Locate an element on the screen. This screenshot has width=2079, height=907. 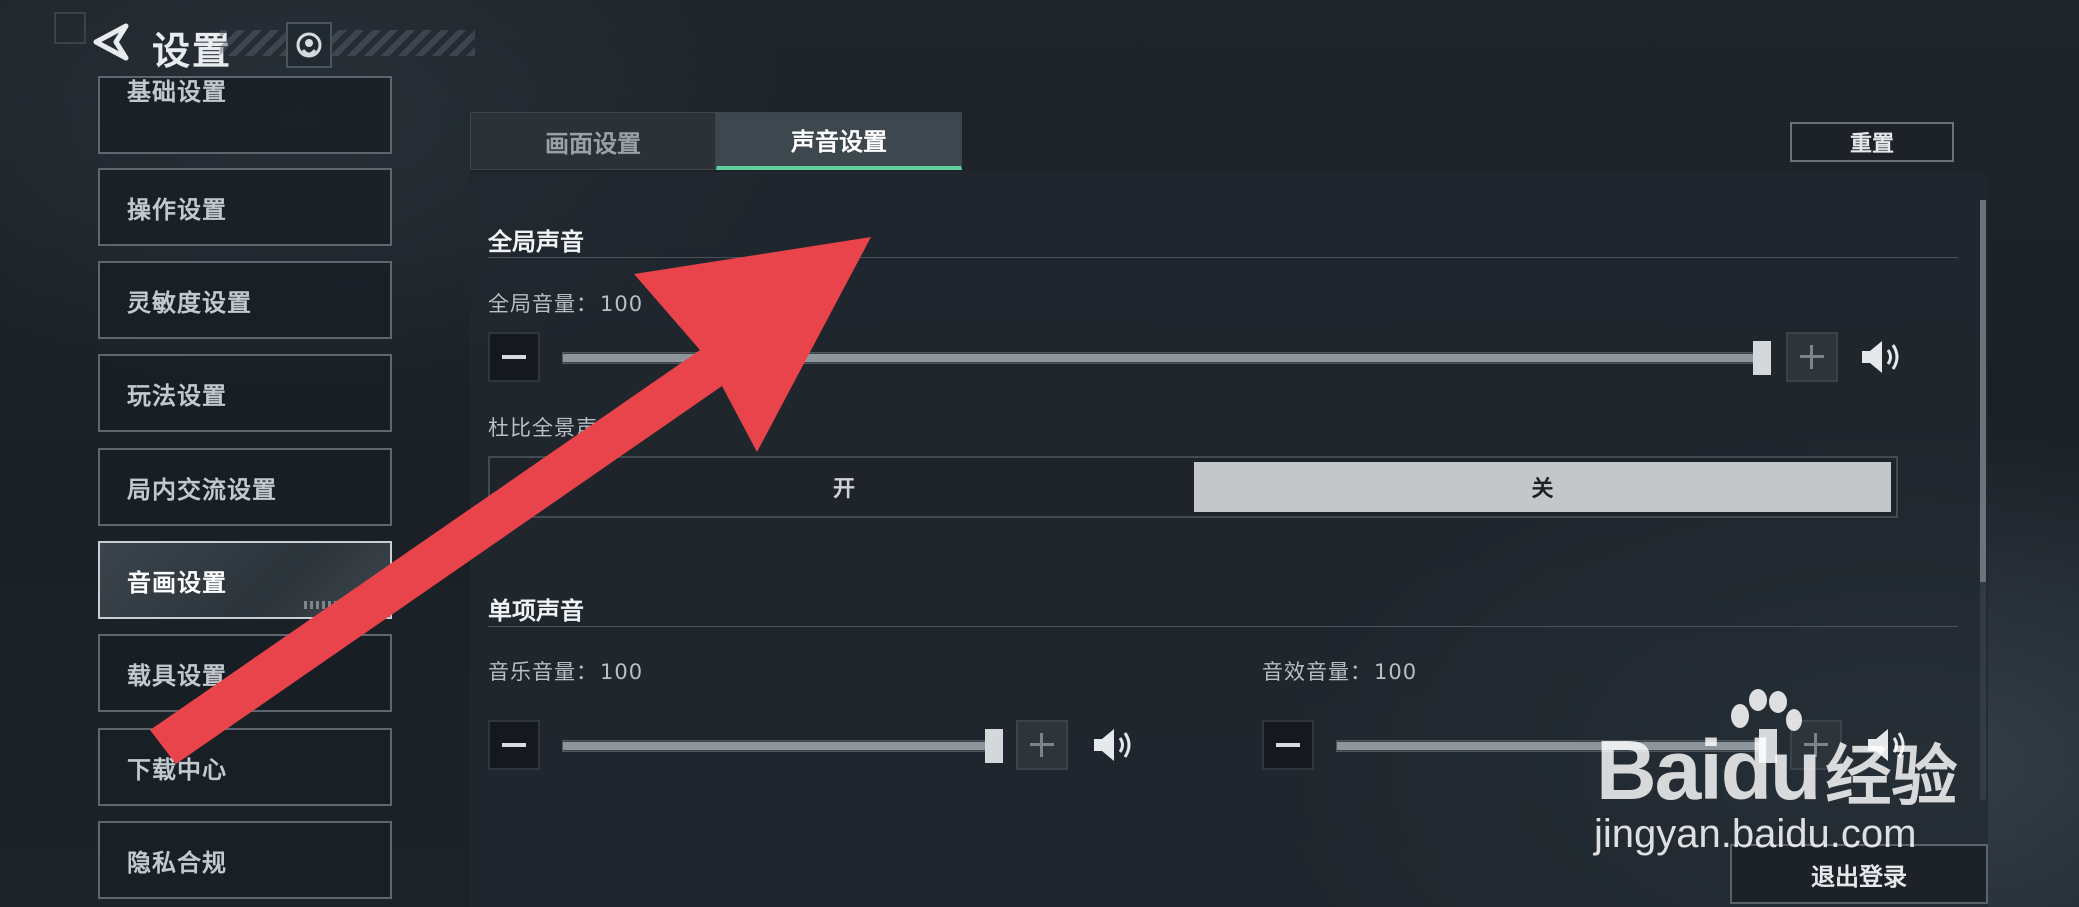
global-volume-decrease-button is located at coordinates (514, 357).